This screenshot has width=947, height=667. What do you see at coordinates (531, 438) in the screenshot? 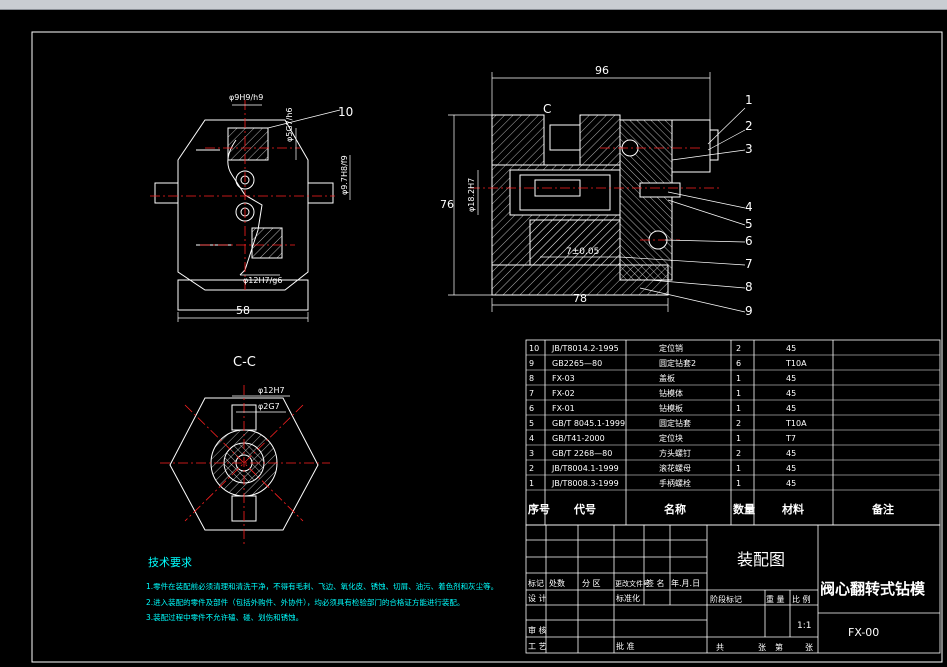
I see `bom-cell-seq: 4` at bounding box center [531, 438].